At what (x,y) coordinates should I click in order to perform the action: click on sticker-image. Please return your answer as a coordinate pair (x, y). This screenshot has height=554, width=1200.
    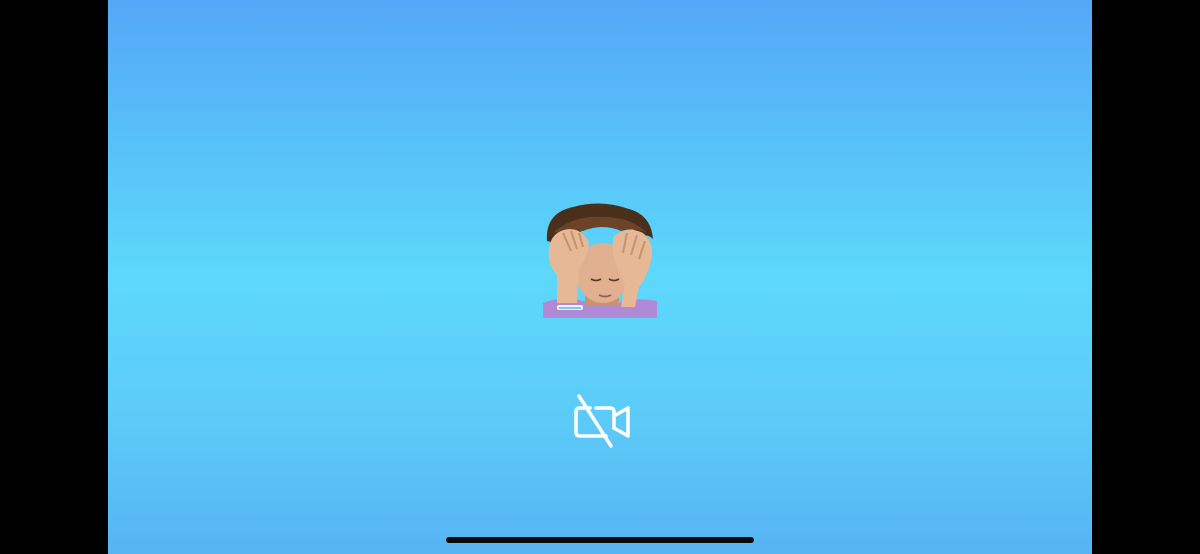
    Looking at the image, I should click on (600, 260).